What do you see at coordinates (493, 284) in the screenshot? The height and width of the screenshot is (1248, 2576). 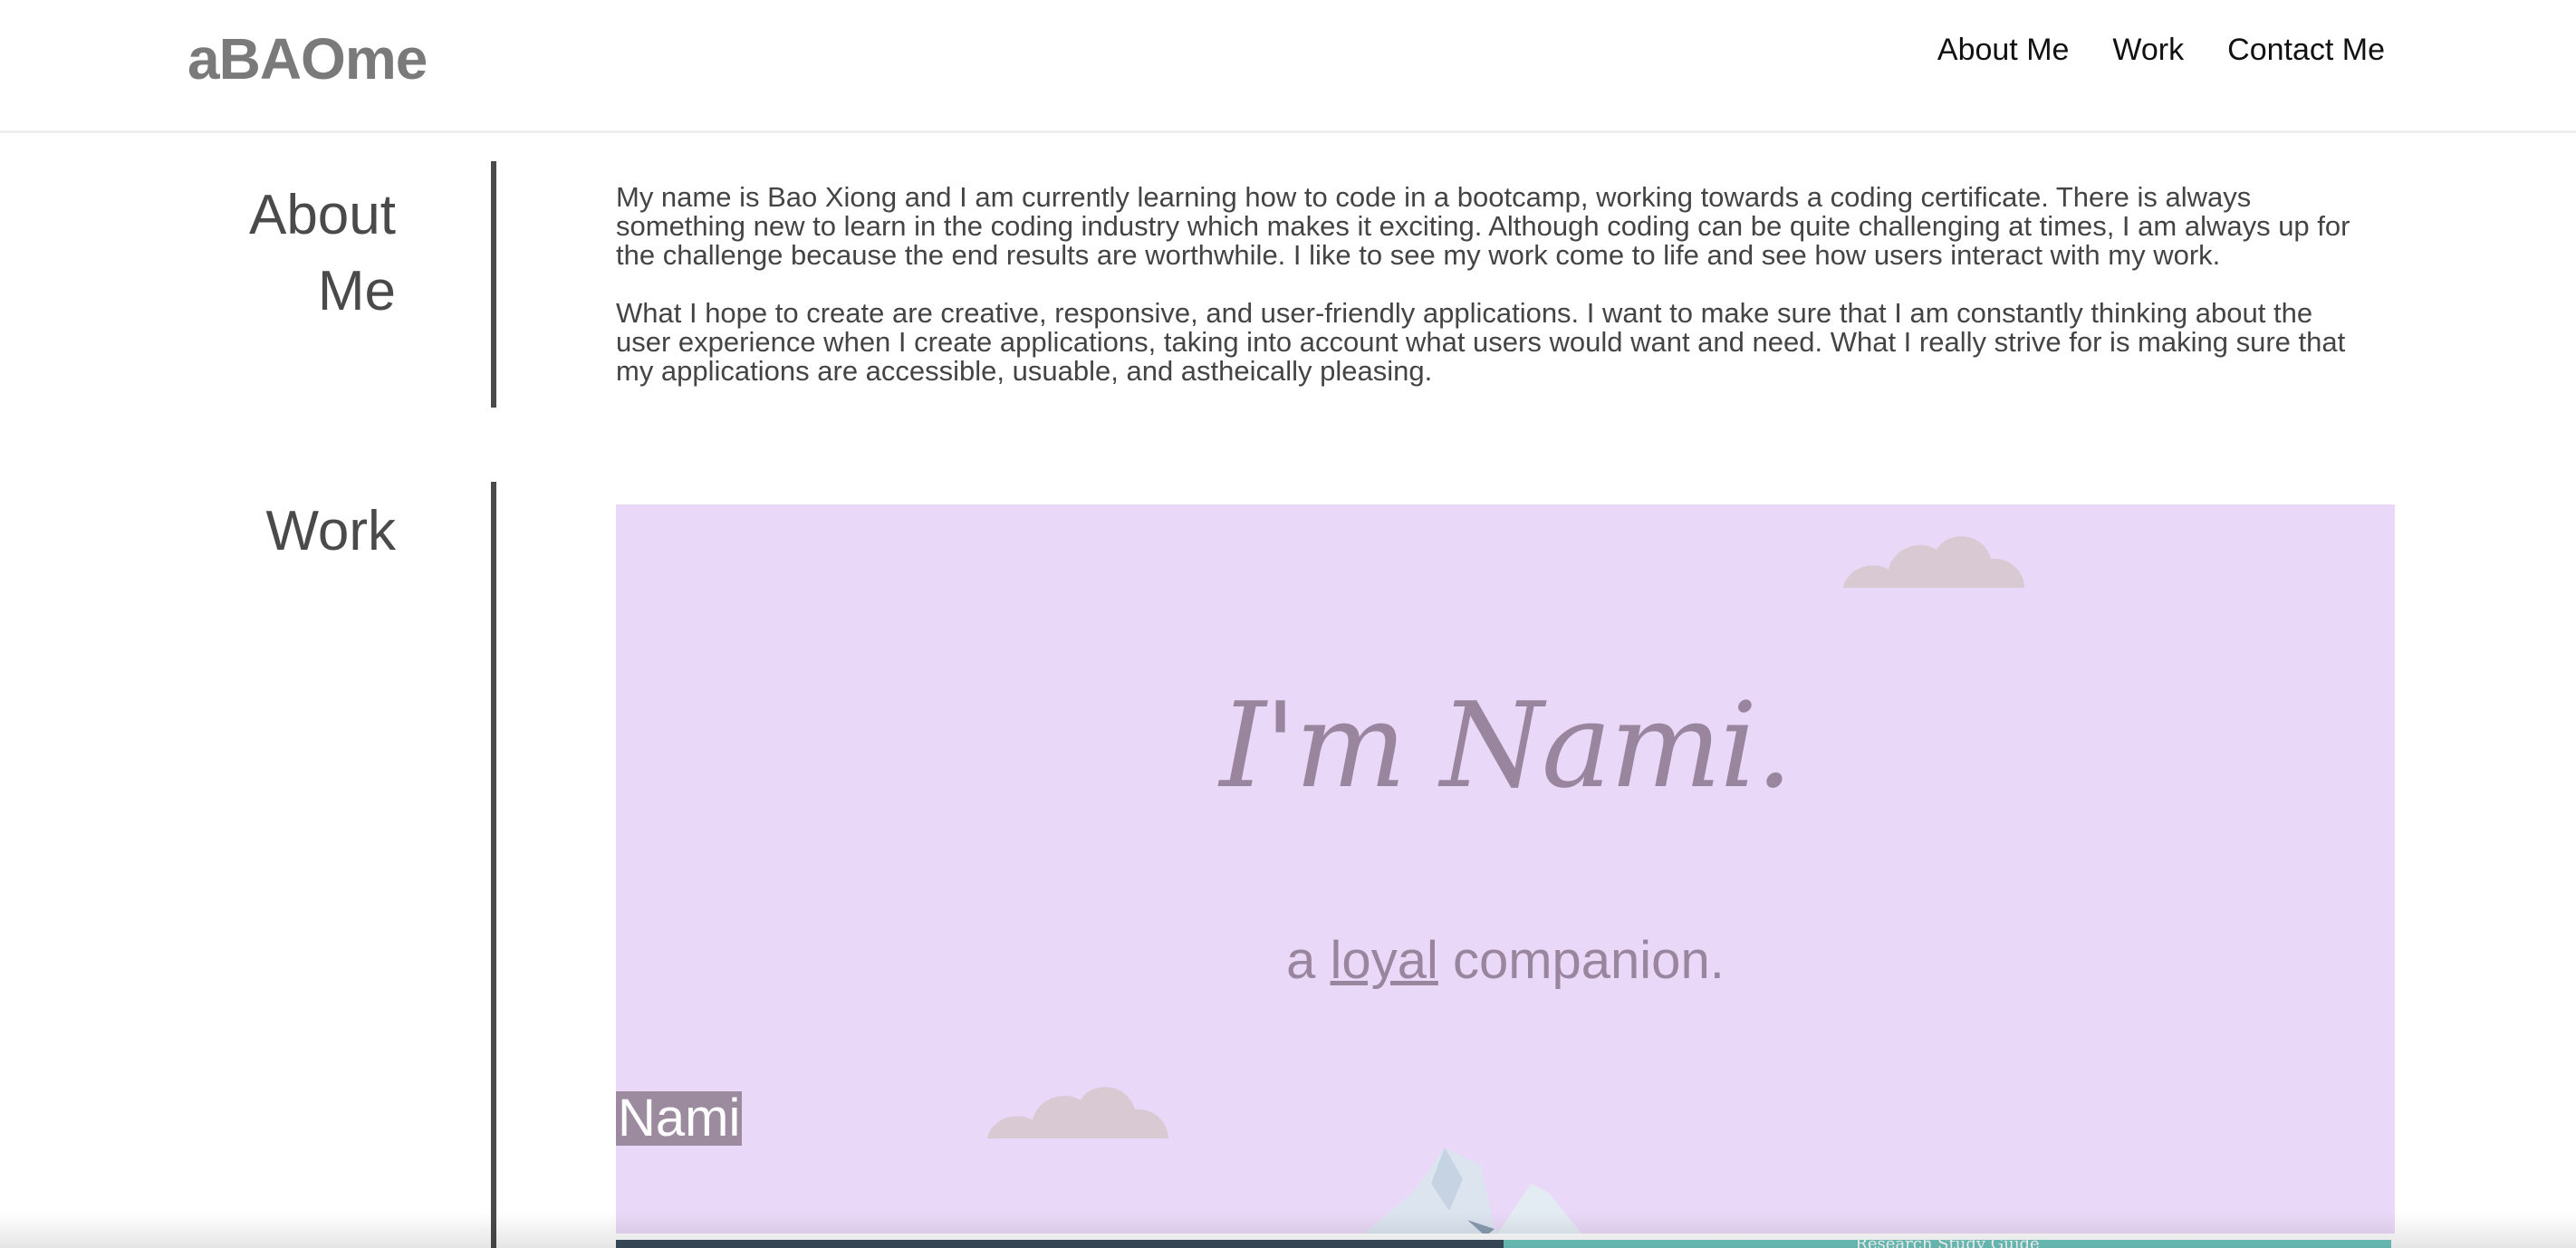 I see `about-divider` at bounding box center [493, 284].